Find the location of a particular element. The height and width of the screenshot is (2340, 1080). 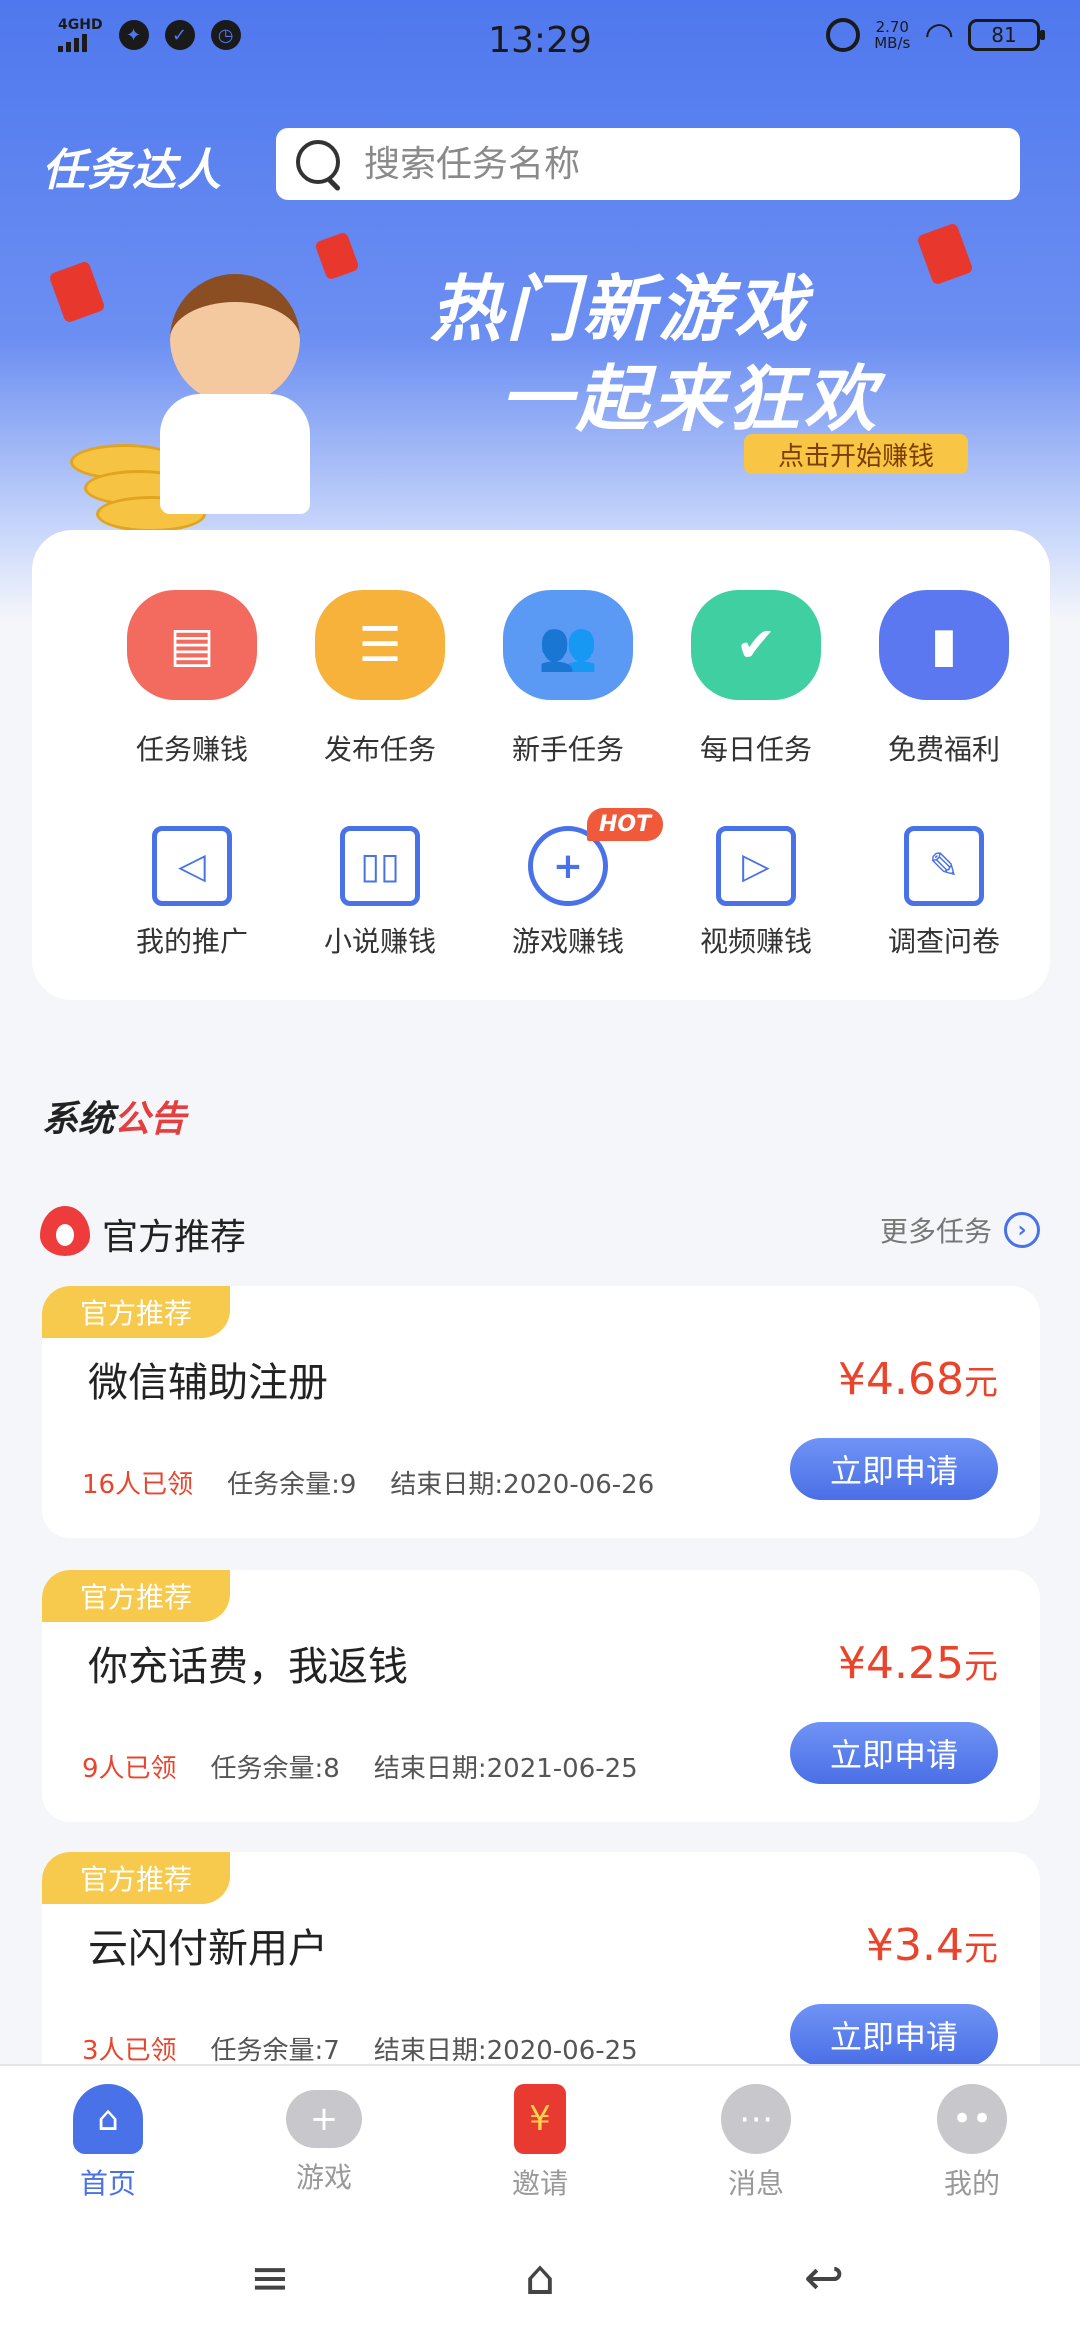

tab-home: ⌂ 首页 is located at coordinates (108, 2143).